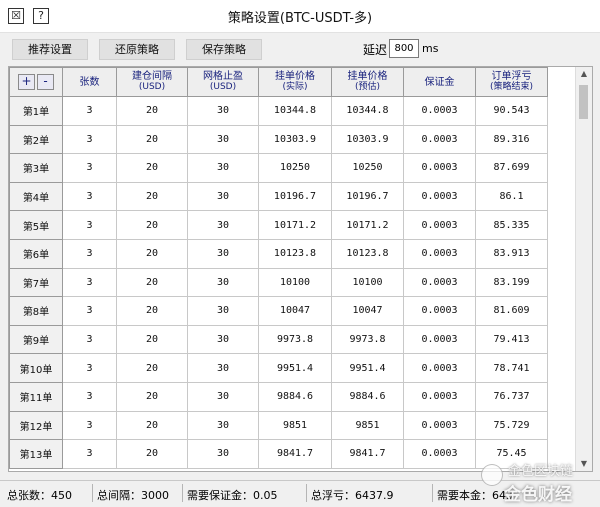 Image resolution: width=600 pixels, height=507 pixels. What do you see at coordinates (511, 139) in the screenshot?
I see `table-cell: 89.316` at bounding box center [511, 139].